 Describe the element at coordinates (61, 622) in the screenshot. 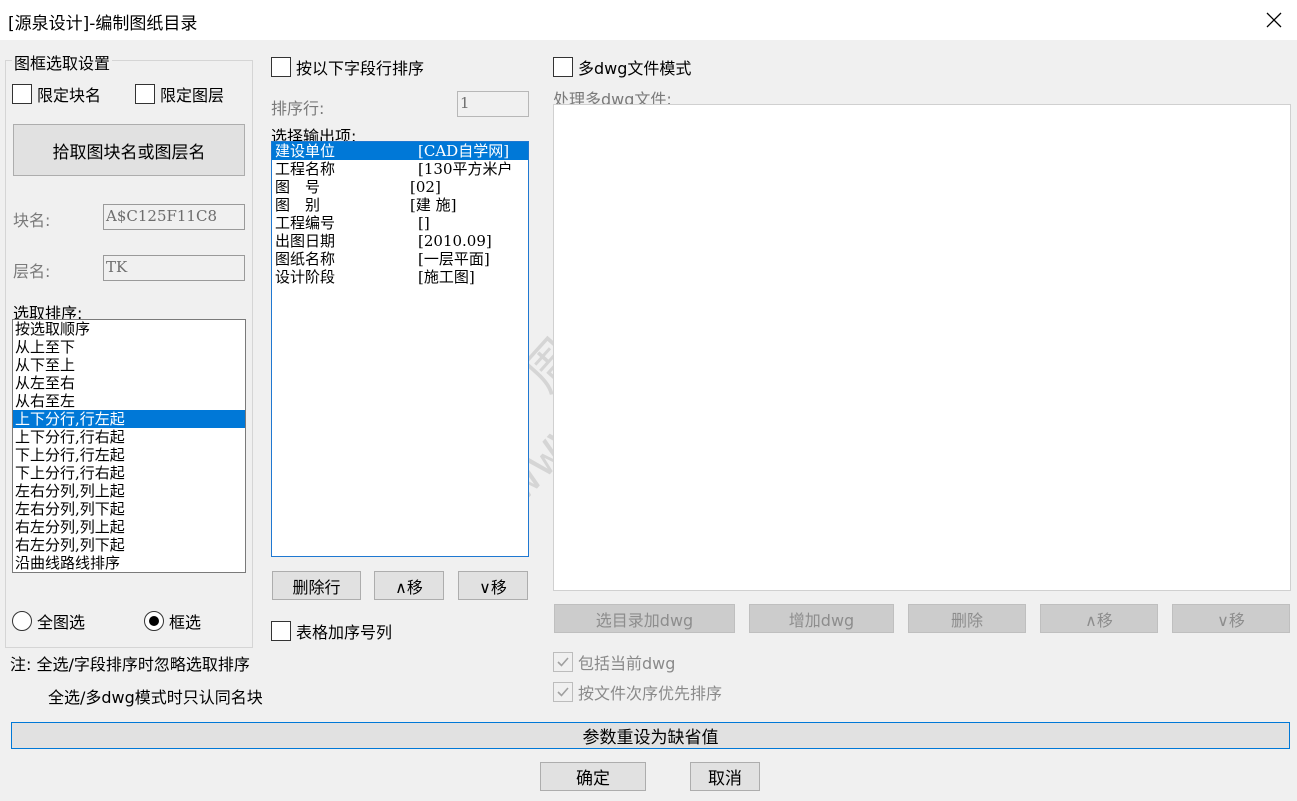

I see `radio-select-all-label: 全图选` at that location.